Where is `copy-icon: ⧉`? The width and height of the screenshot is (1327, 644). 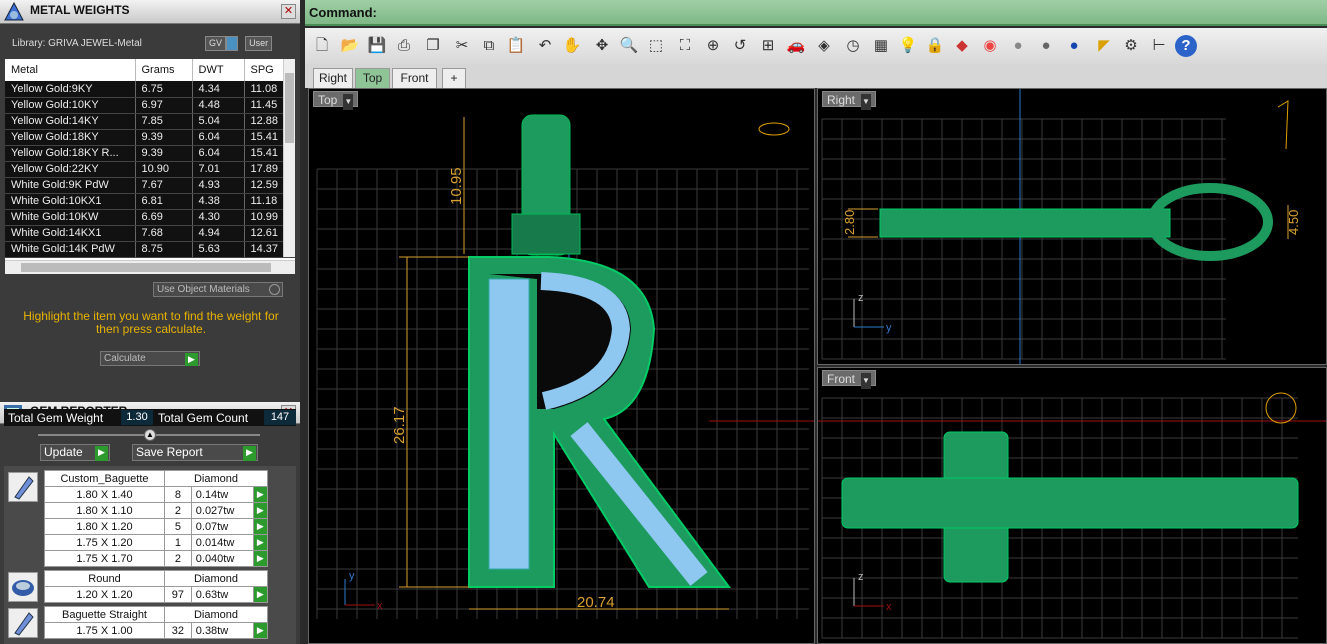 copy-icon: ⧉ is located at coordinates (489, 46).